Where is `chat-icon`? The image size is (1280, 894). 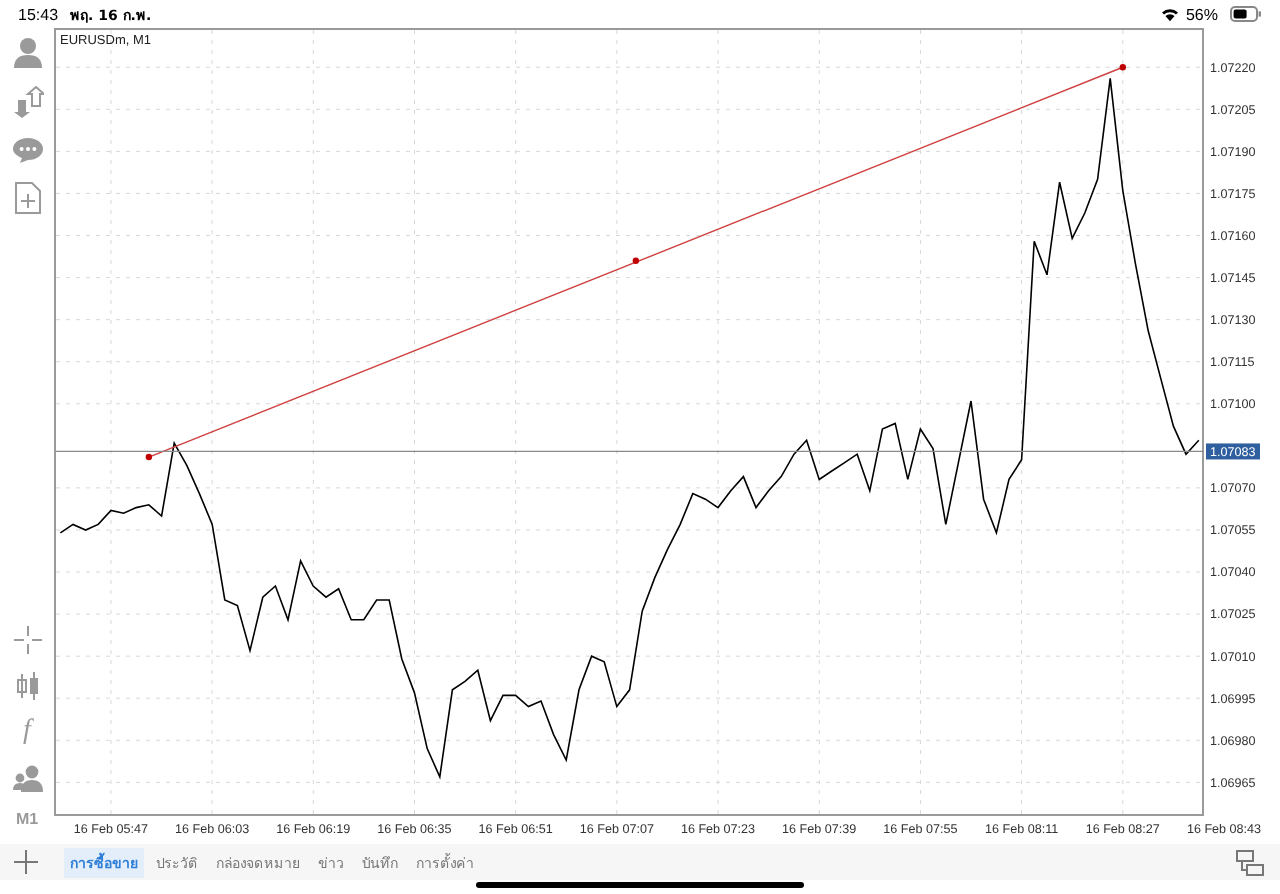 chat-icon is located at coordinates (27, 150).